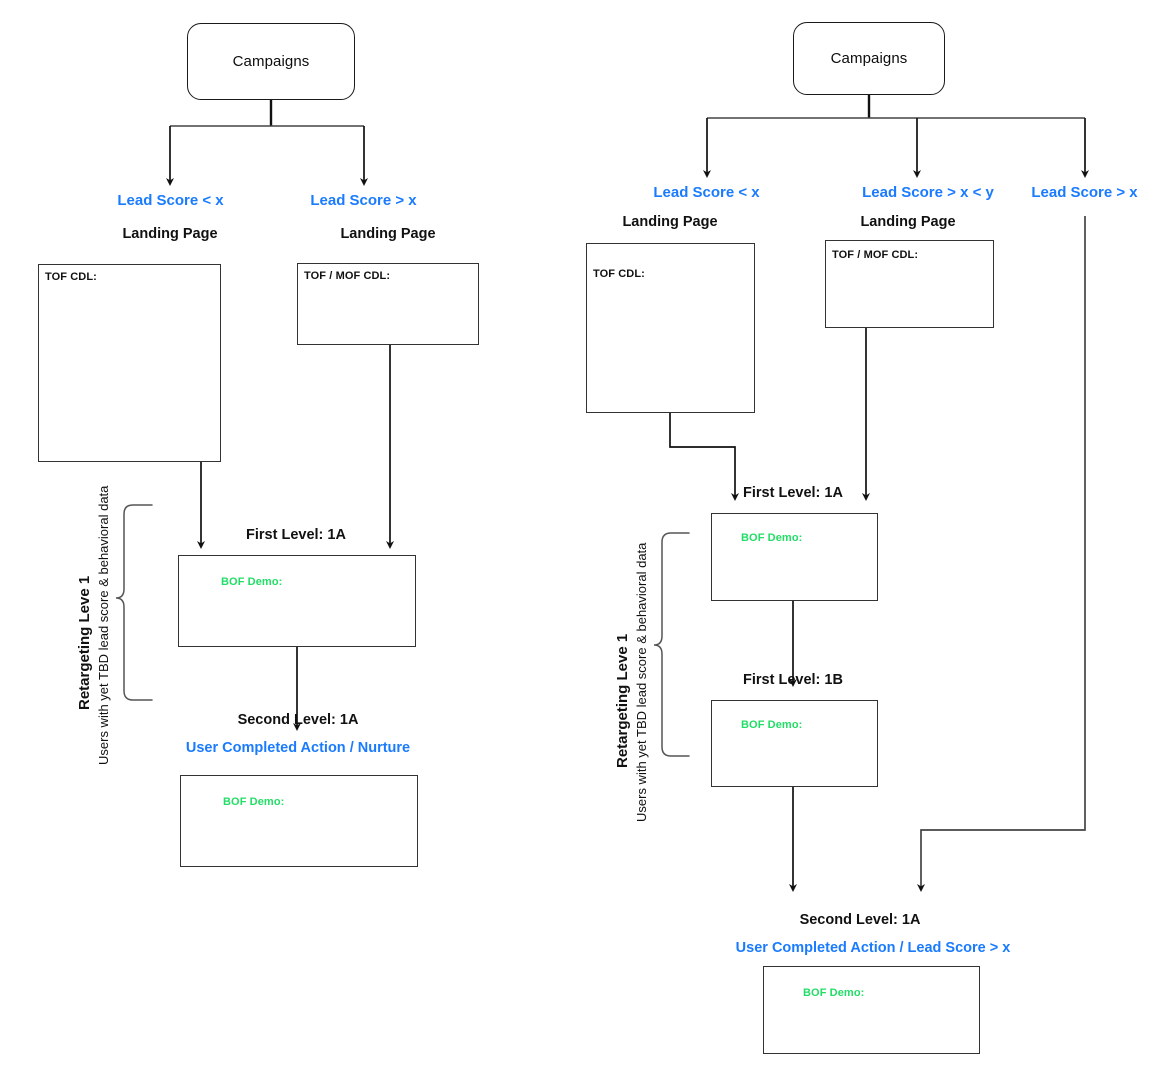 The image size is (1172, 1068). I want to click on left-condition-lead-score-lt-x: Lead Score < x, so click(170, 200).